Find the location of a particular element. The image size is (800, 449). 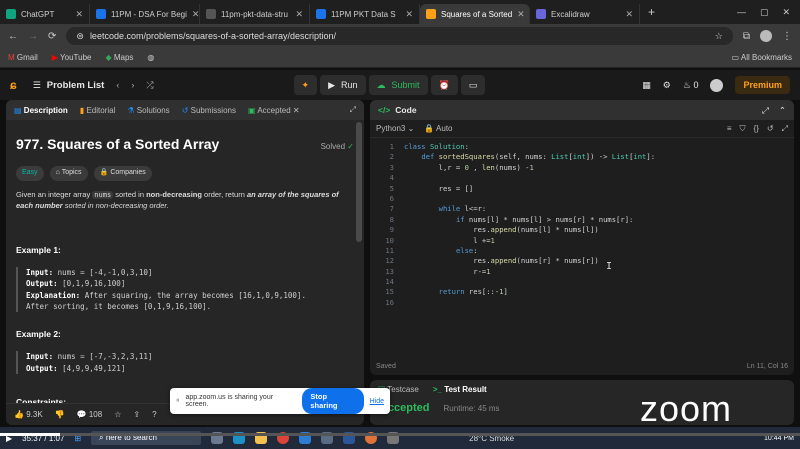

code-tab: Code is located at coordinates (405, 110).